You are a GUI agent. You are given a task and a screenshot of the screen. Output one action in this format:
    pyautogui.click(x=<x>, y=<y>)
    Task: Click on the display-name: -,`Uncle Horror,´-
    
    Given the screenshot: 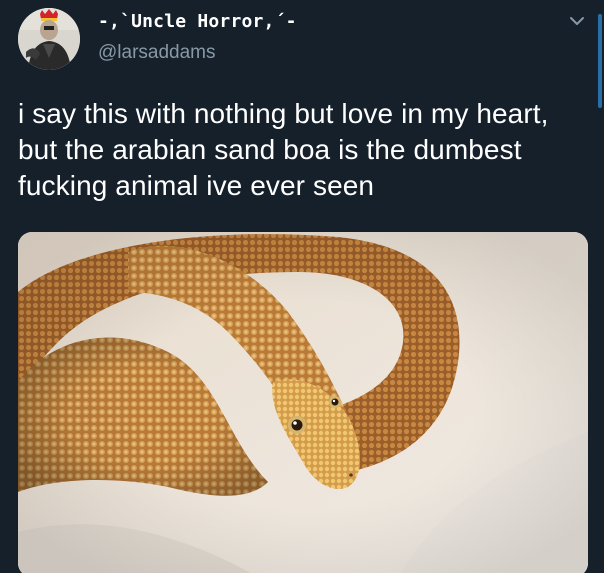 What is the action you would take?
    pyautogui.click(x=197, y=21)
    